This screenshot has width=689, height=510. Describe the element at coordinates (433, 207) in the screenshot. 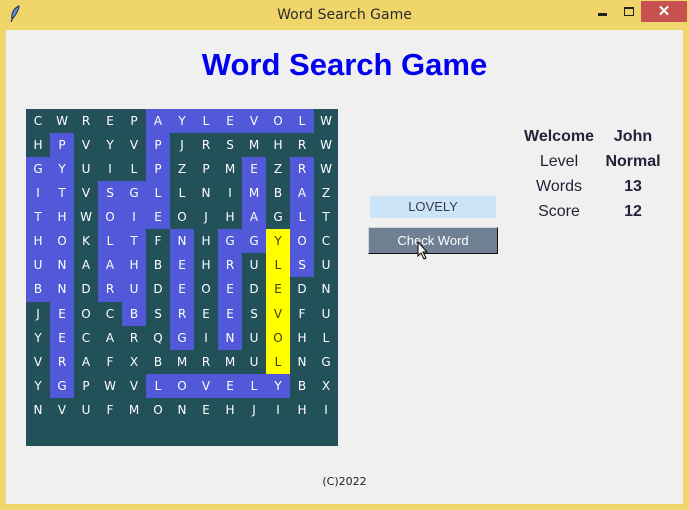

I see `selected-word-field` at that location.